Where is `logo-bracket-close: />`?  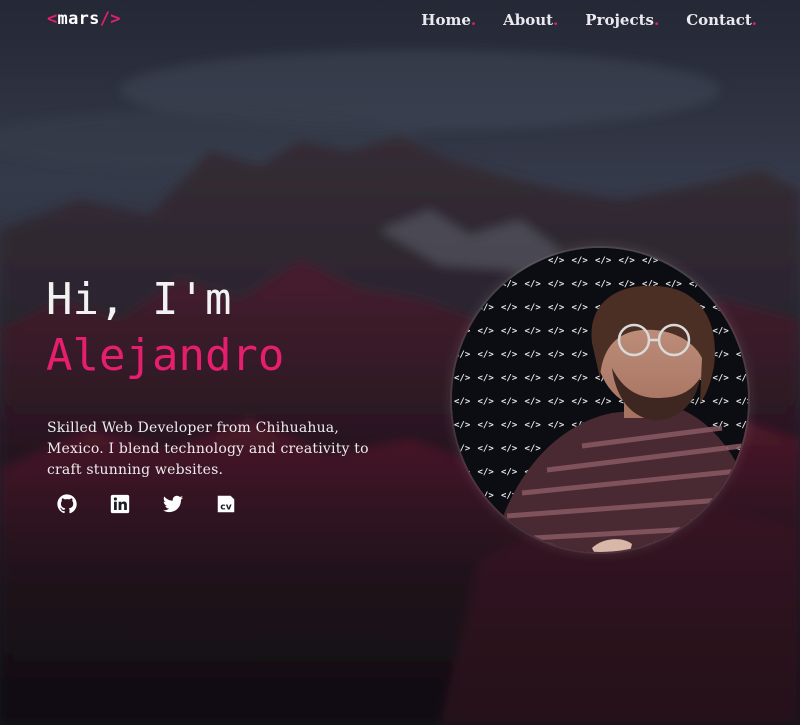 logo-bracket-close: /> is located at coordinates (110, 19).